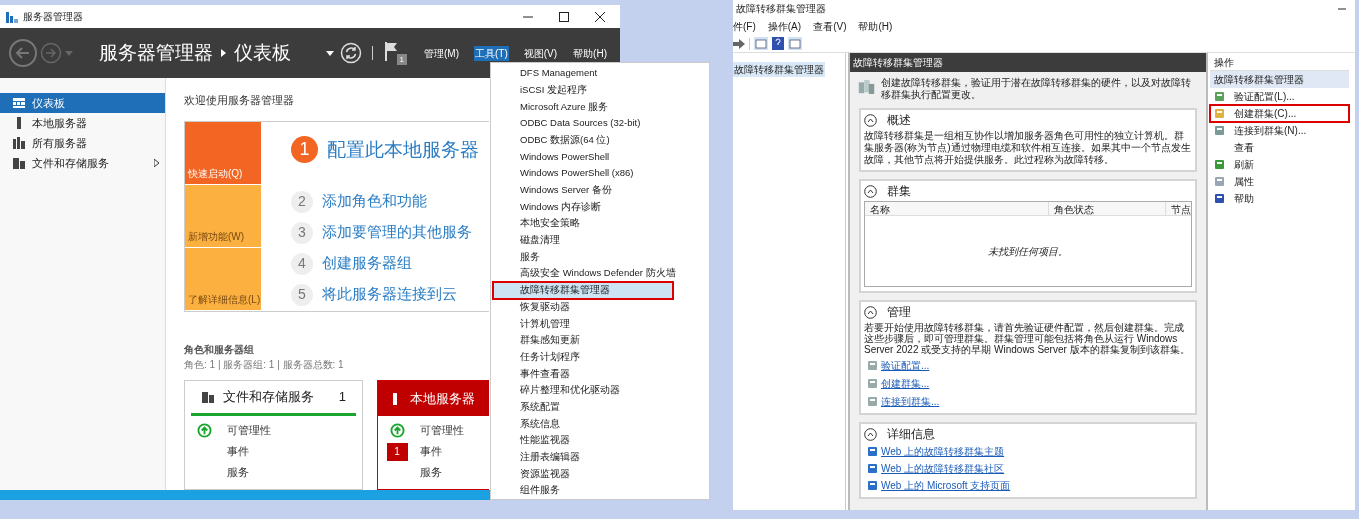  Describe the element at coordinates (262, 52) in the screenshot. I see `breadcrumb-item: 仪表板` at that location.